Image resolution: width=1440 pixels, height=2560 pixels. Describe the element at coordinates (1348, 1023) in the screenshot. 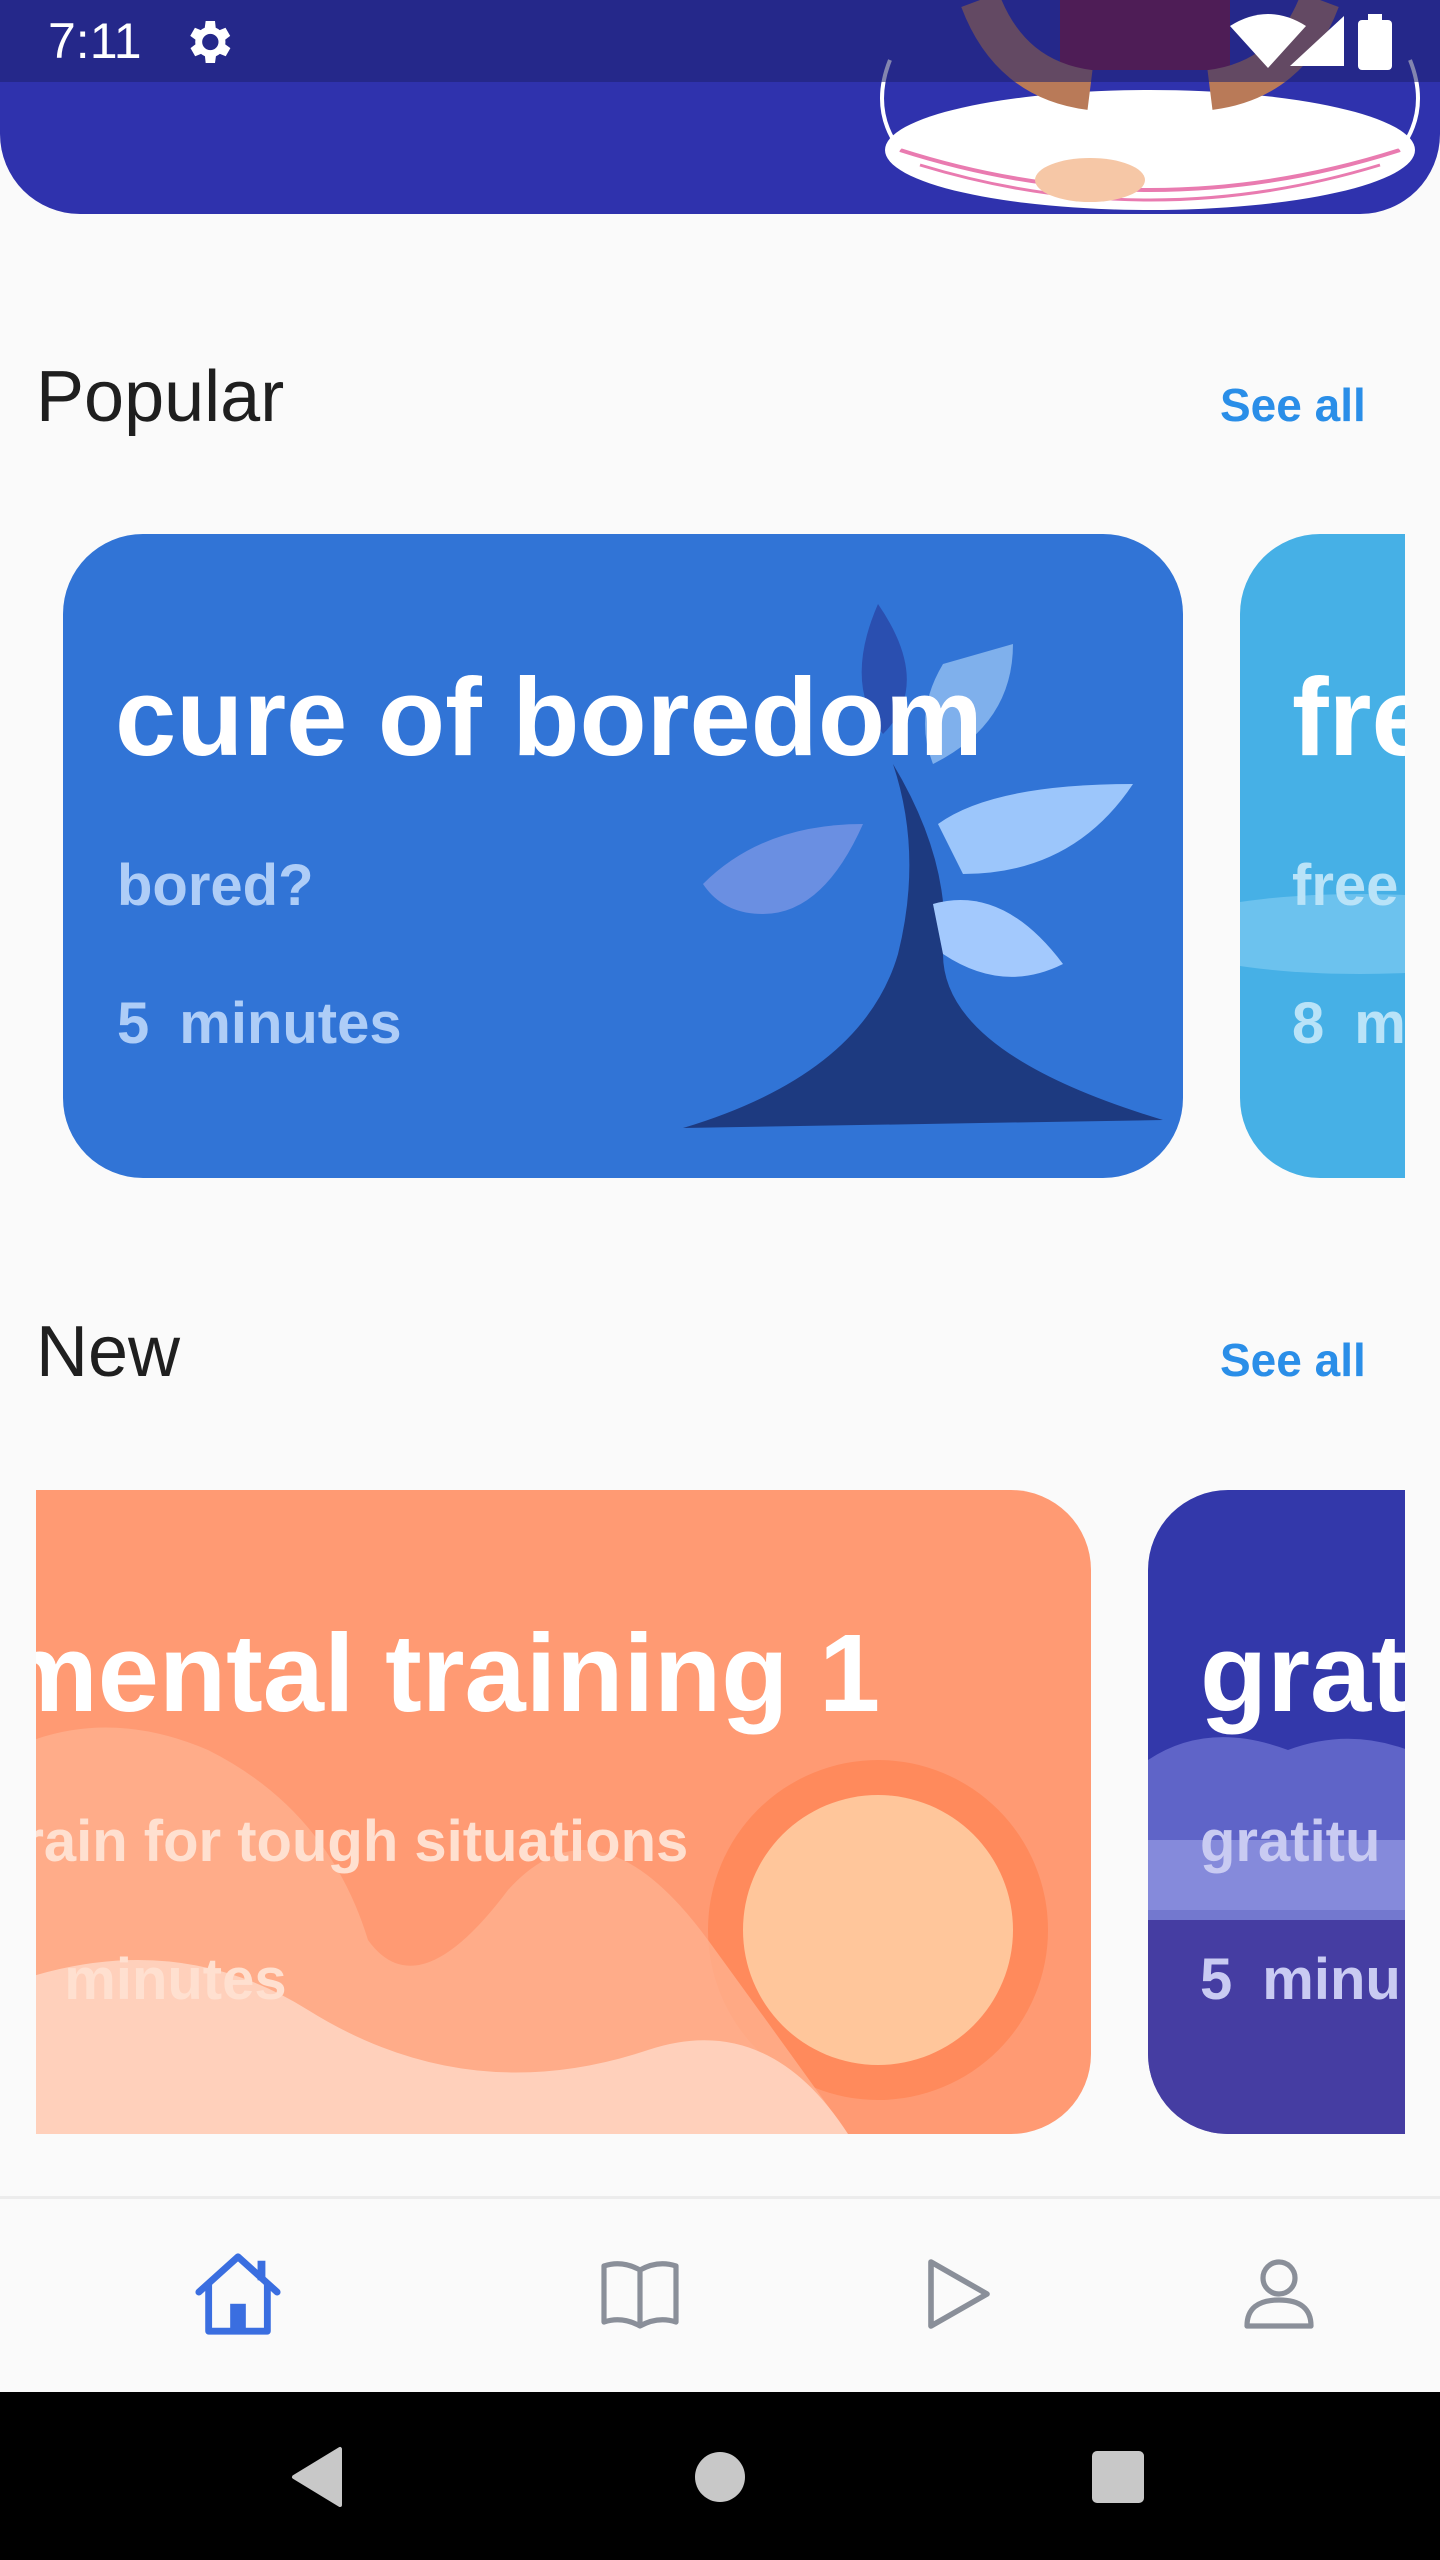

I see `card-duration: 8m` at that location.